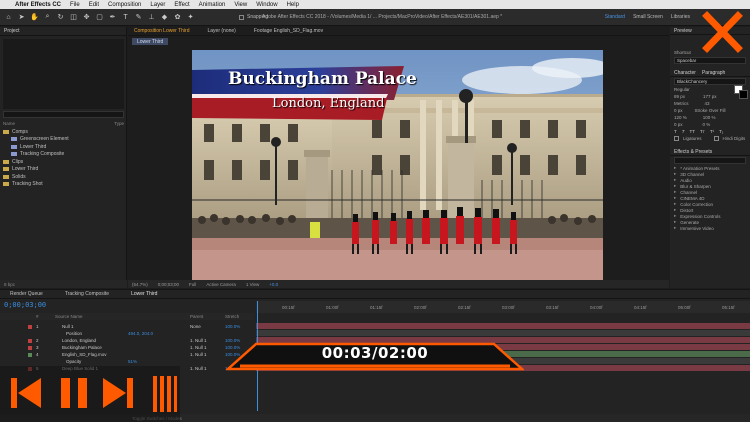  I want to click on zoom-dropdown: (54.7%), so click(140, 284).